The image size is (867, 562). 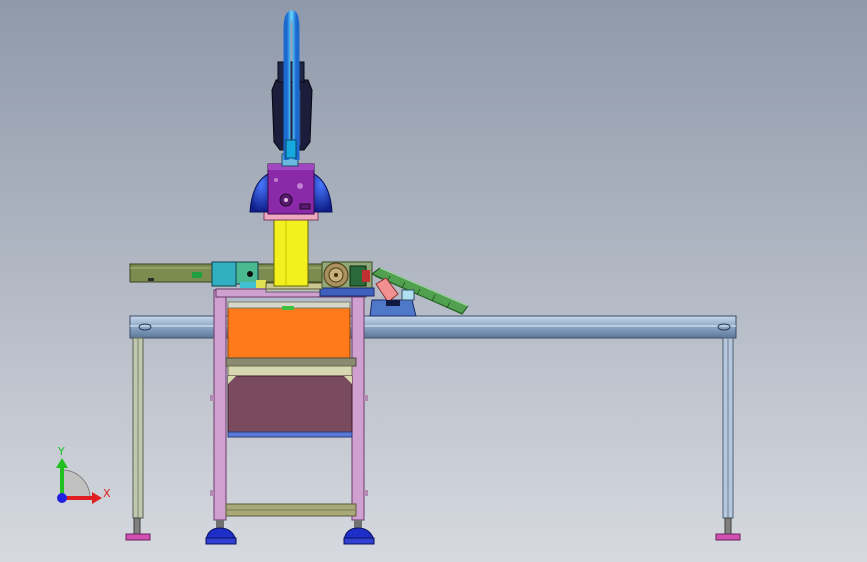 I want to click on blue-shelf, so click(x=290, y=434).